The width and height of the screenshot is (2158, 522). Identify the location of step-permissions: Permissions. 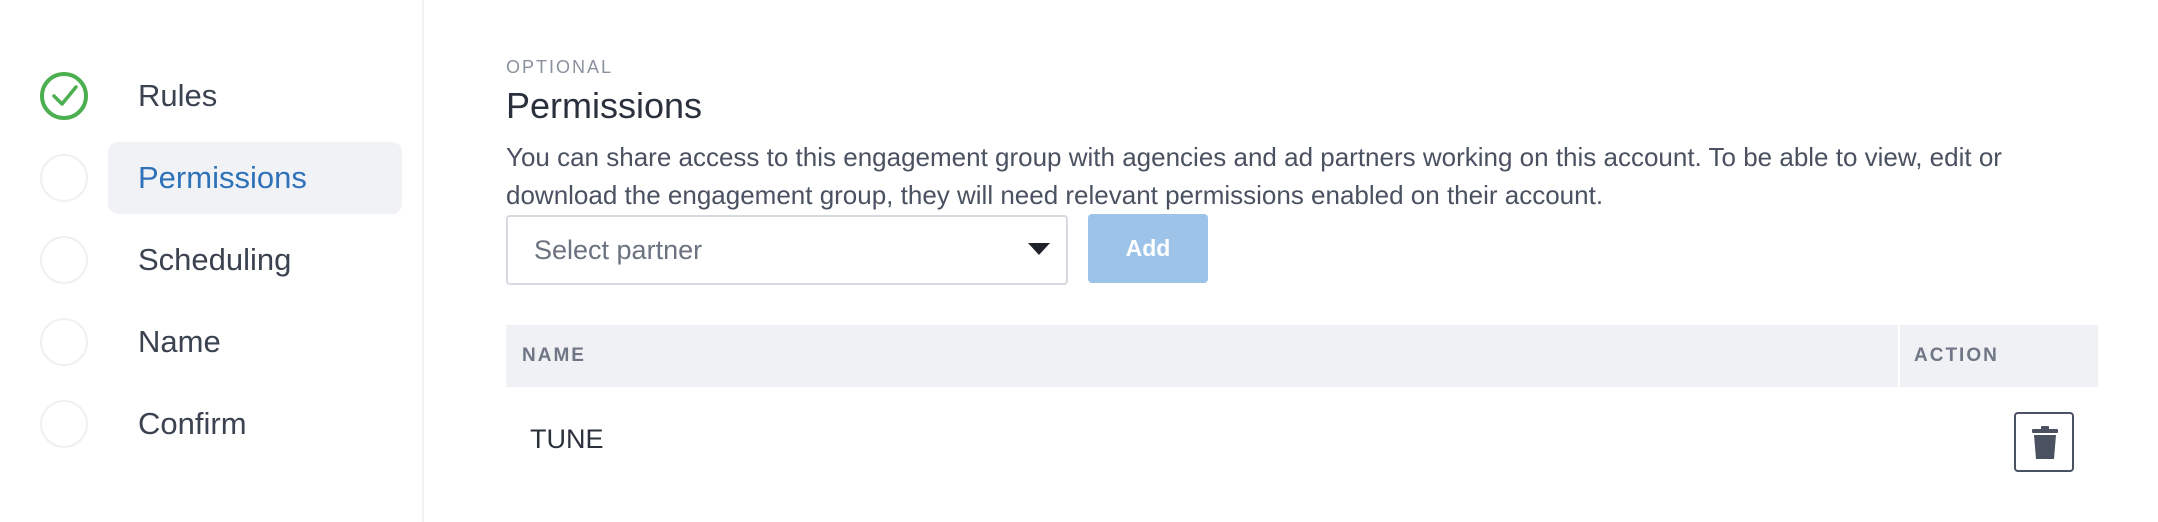
(212, 176).